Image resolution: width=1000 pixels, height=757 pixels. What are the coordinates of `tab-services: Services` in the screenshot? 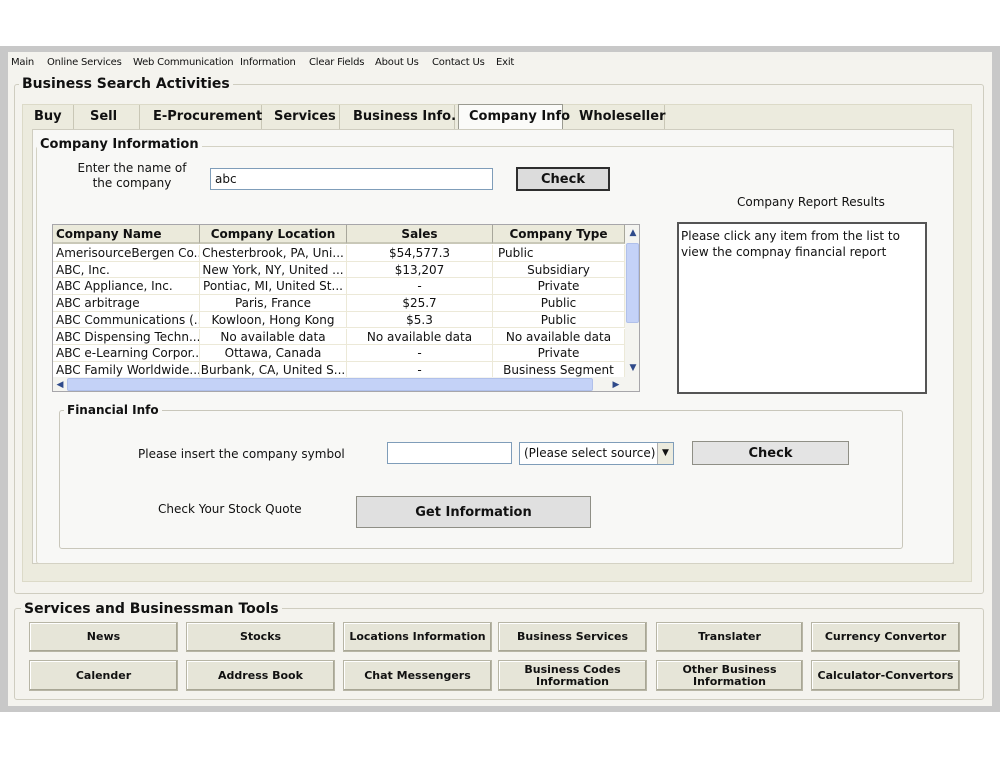 It's located at (302, 117).